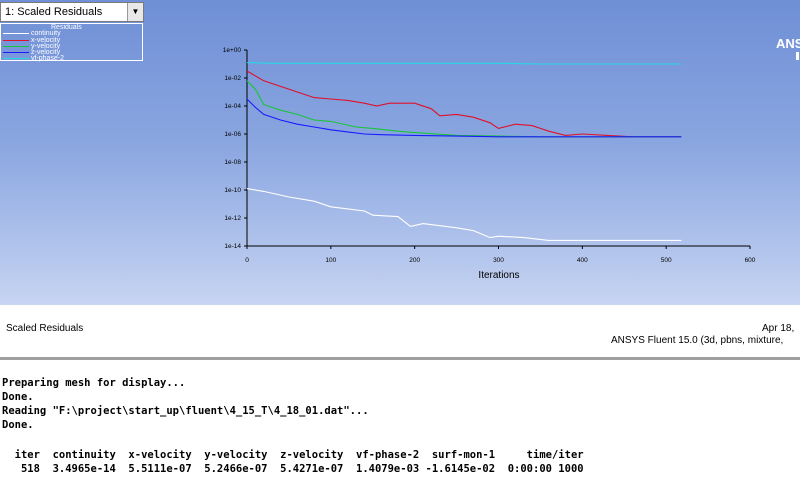 The image size is (800, 495). I want to click on y-tick-label: 1e-08, so click(232, 162).